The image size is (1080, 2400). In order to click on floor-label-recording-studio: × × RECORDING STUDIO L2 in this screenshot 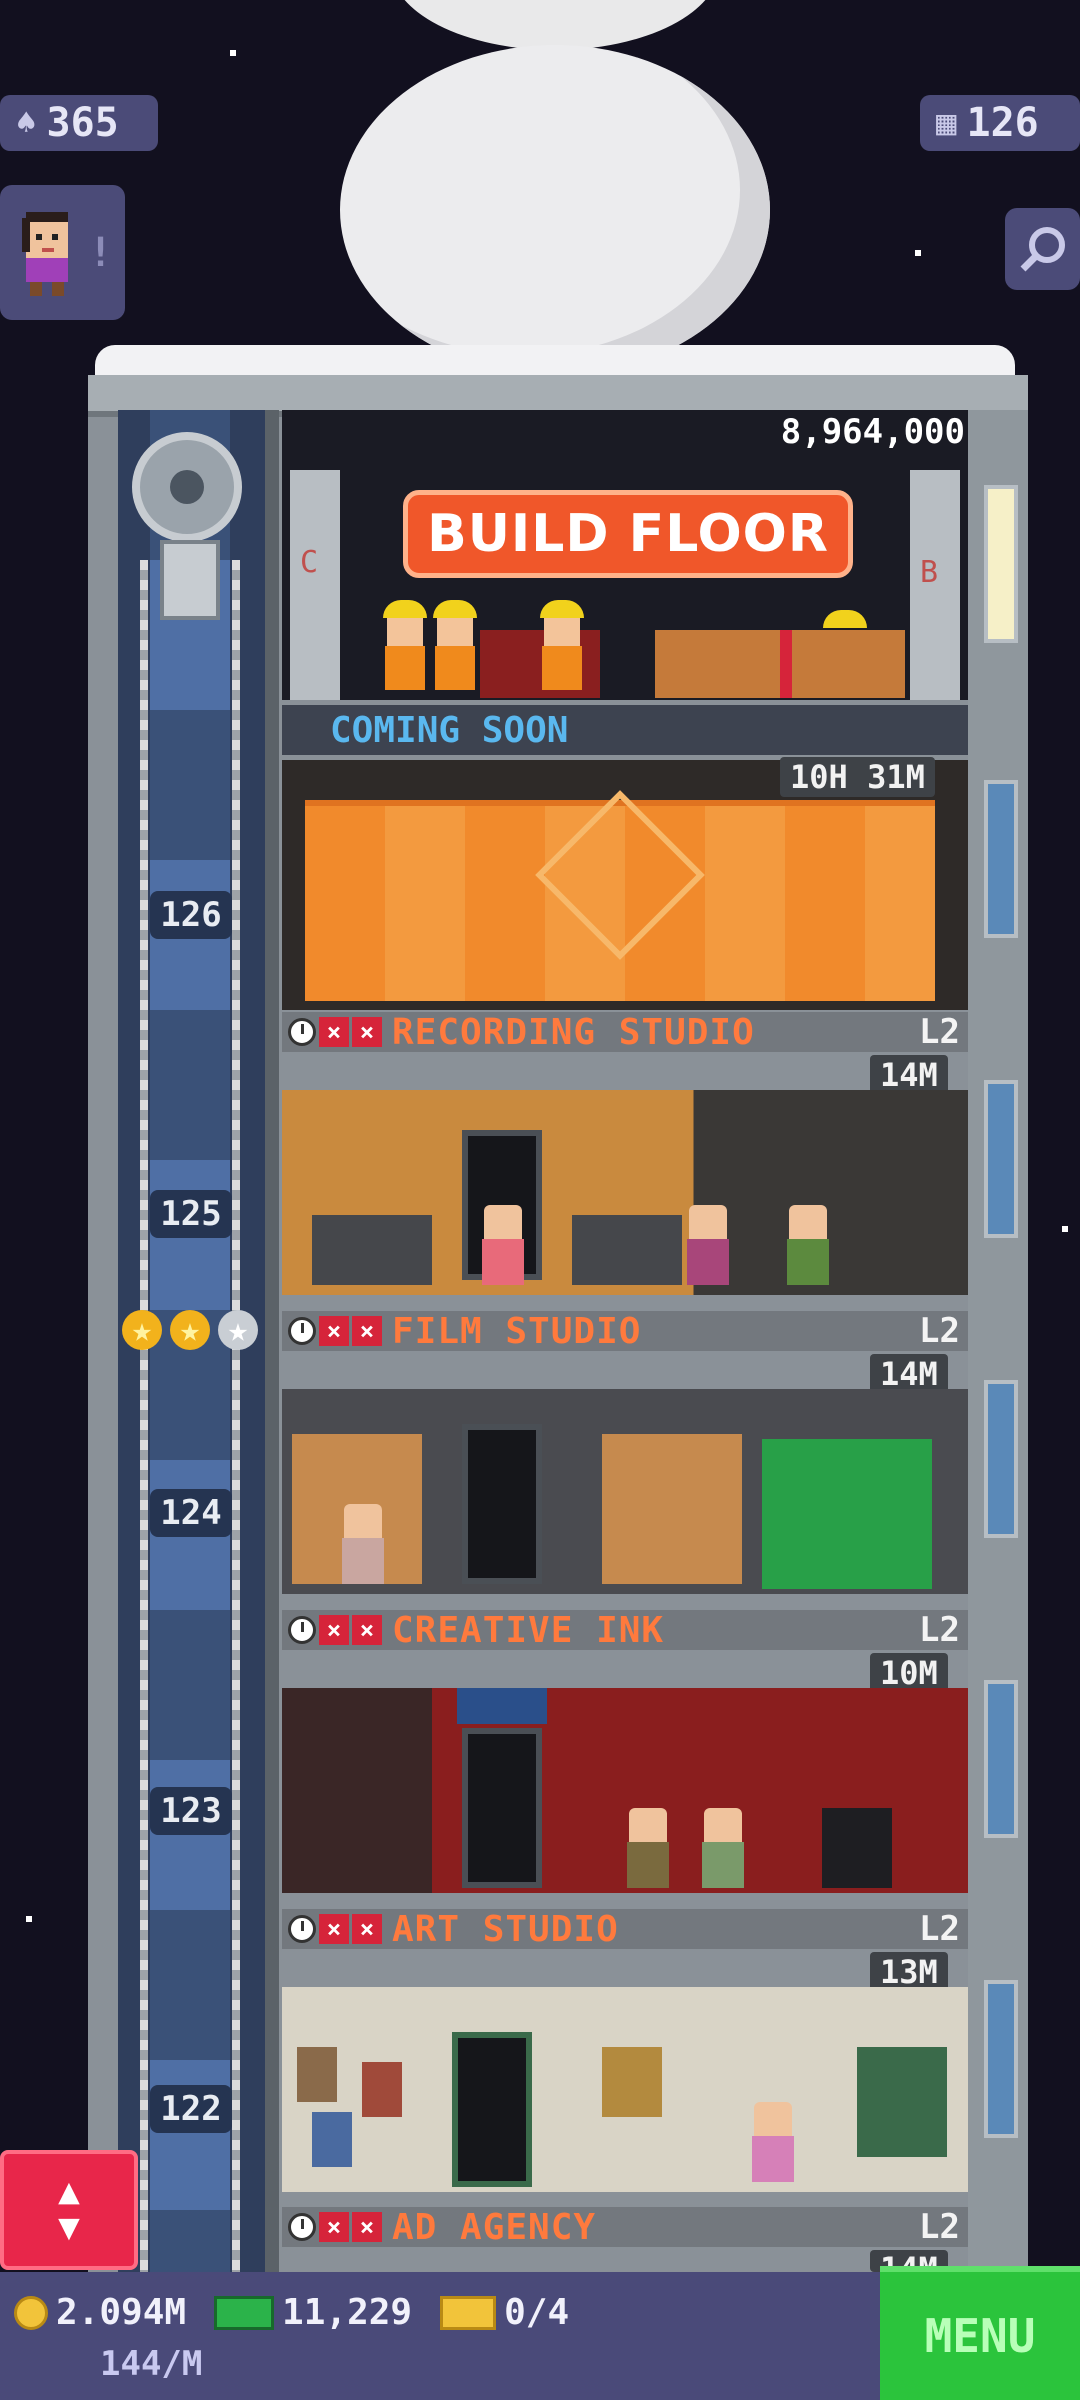, I will do `click(625, 1032)`.